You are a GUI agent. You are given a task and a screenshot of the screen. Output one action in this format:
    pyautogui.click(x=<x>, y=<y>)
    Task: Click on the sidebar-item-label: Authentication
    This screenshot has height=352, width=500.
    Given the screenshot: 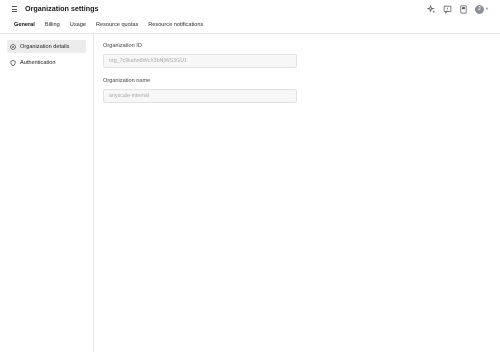 What is the action you would take?
    pyautogui.click(x=38, y=62)
    